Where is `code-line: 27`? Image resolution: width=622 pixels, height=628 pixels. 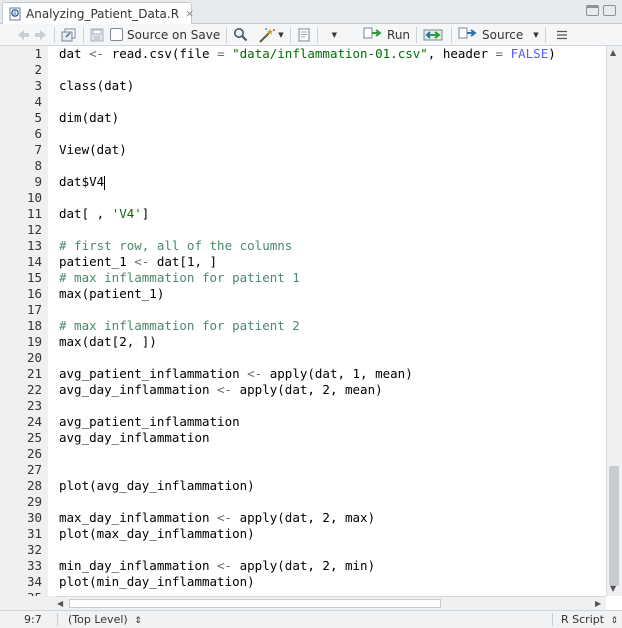
code-line: 27 is located at coordinates (303, 470).